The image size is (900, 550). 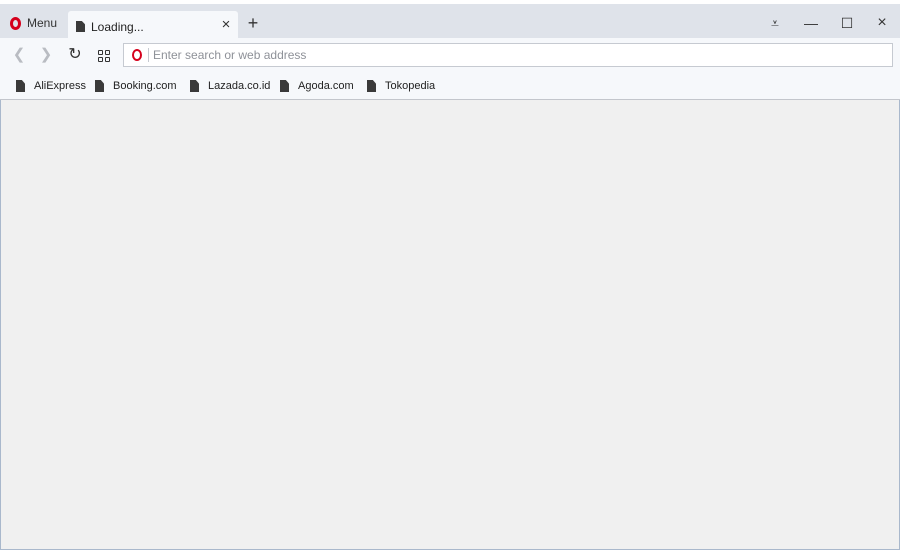 What do you see at coordinates (137, 55) in the screenshot?
I see `opera-badge-icon` at bounding box center [137, 55].